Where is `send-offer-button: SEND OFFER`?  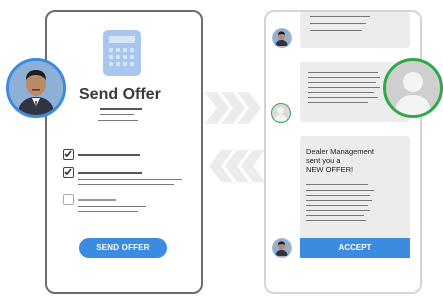 send-offer-button: SEND OFFER is located at coordinates (123, 248).